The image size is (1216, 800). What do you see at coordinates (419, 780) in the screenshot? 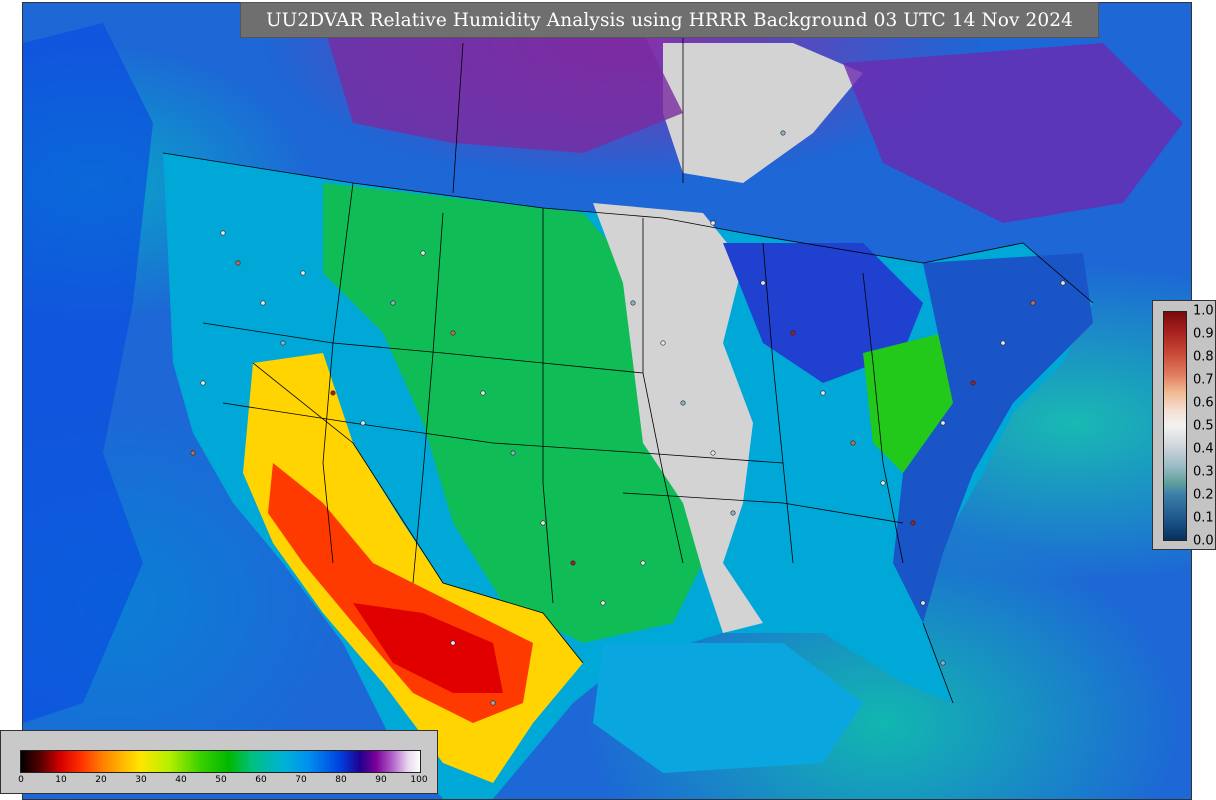
I see `rh-tick-label: 100` at bounding box center [419, 780].